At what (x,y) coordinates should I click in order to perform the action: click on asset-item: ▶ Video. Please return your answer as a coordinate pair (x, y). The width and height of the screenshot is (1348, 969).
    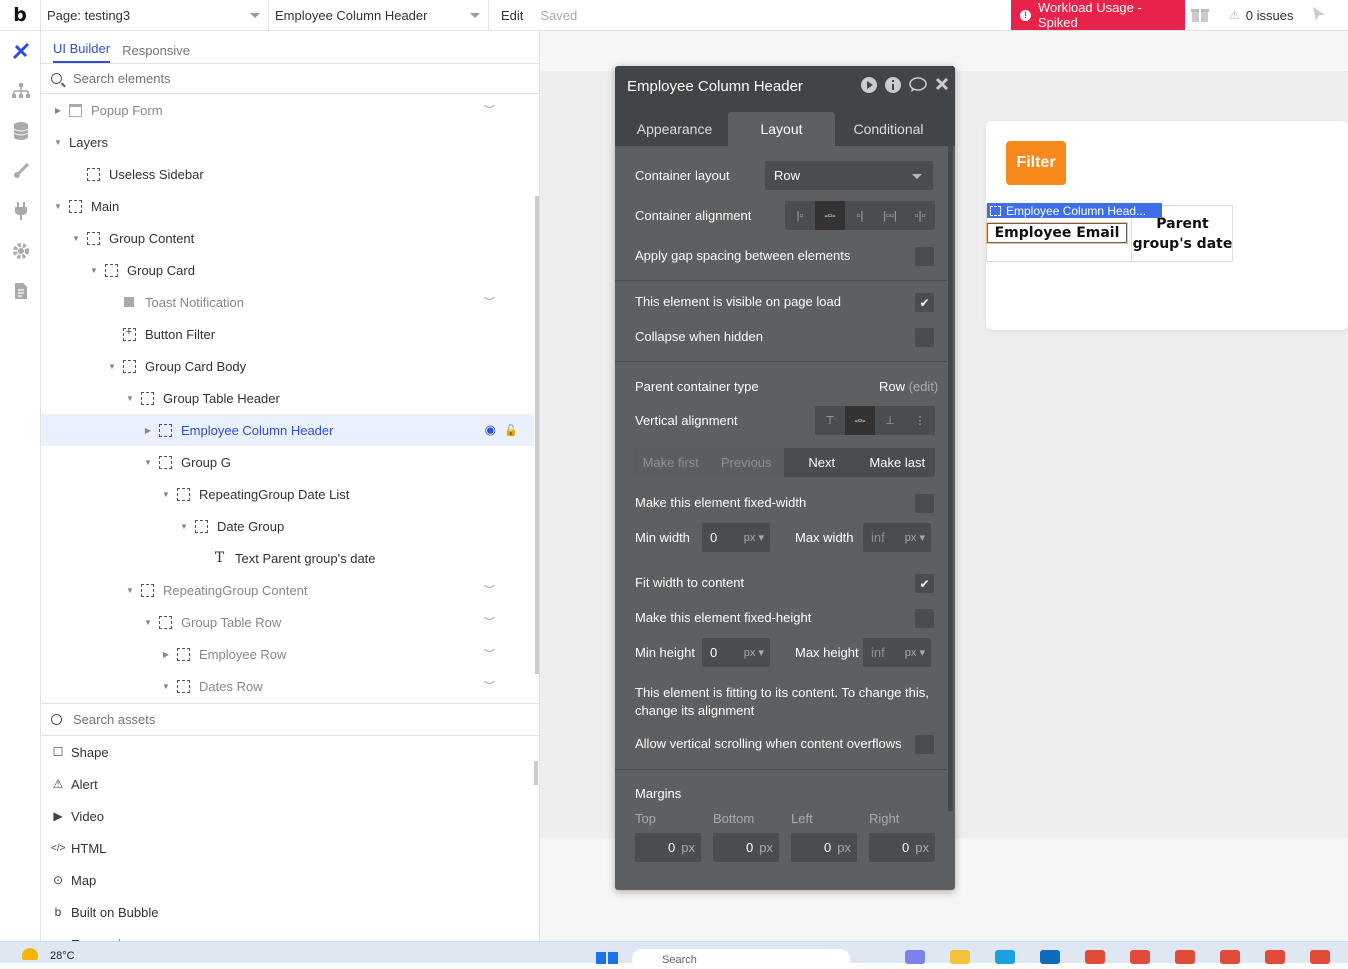
    Looking at the image, I should click on (290, 816).